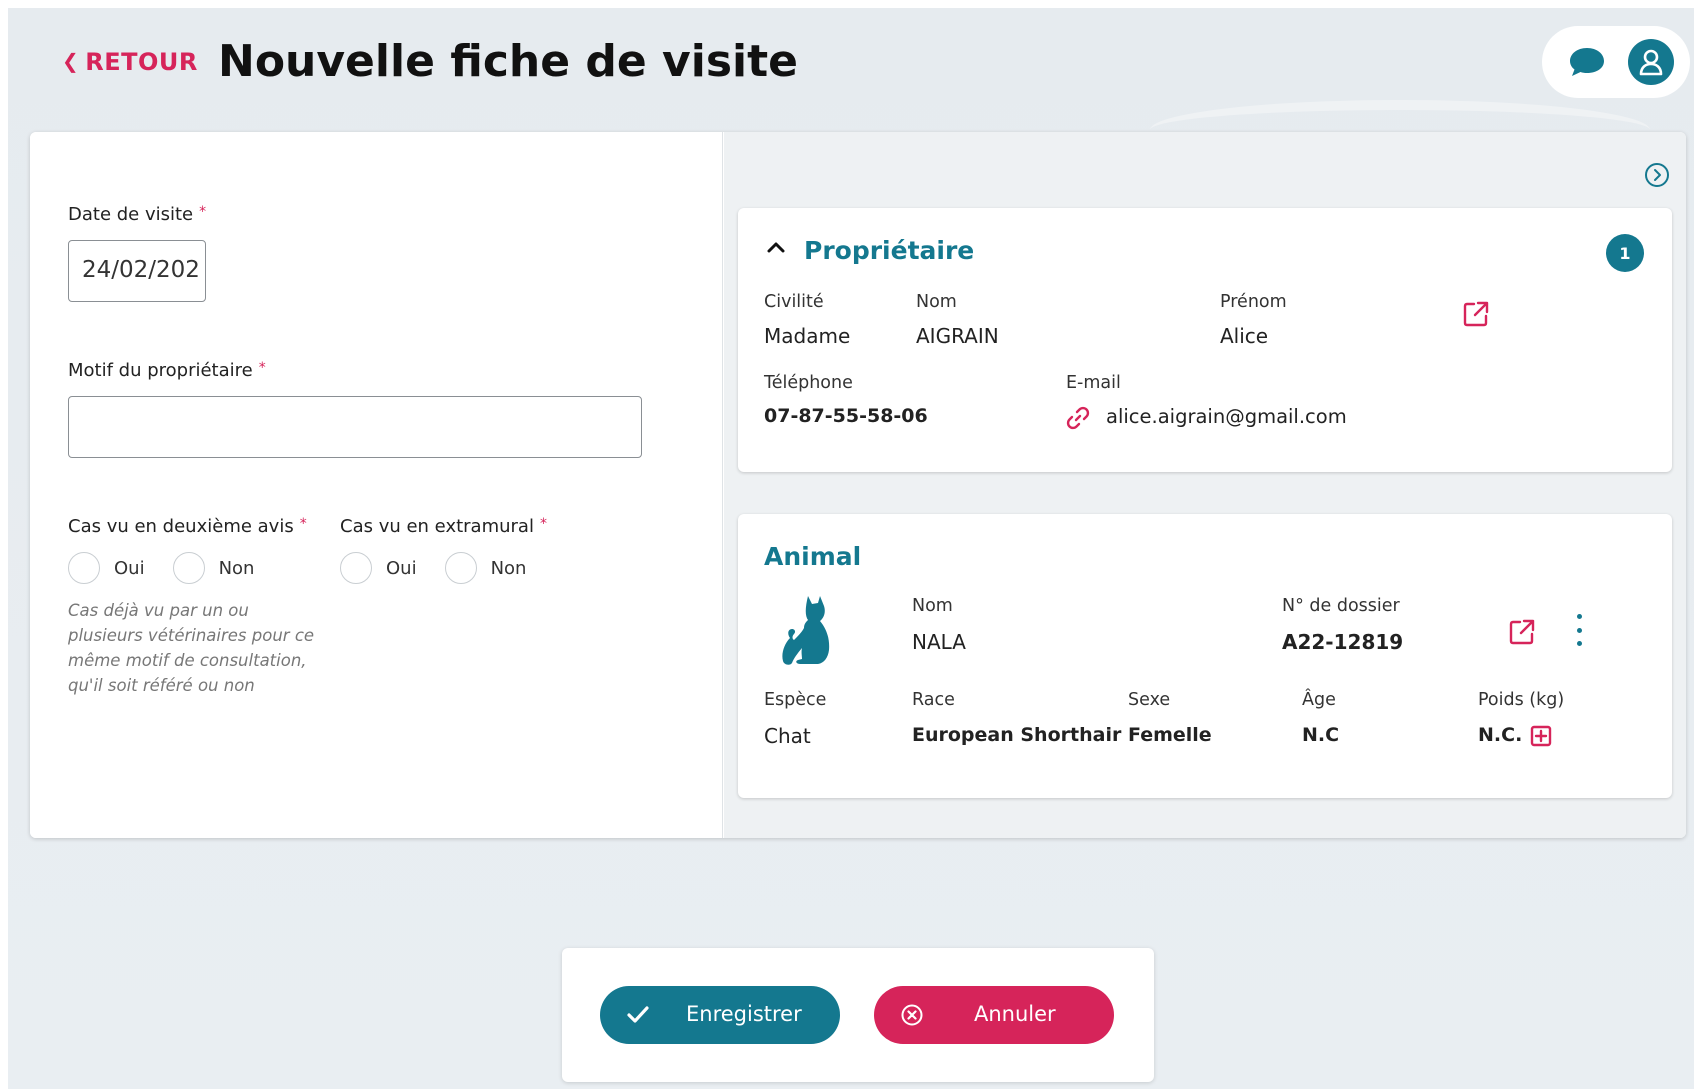  I want to click on cat-icon, so click(806, 630).